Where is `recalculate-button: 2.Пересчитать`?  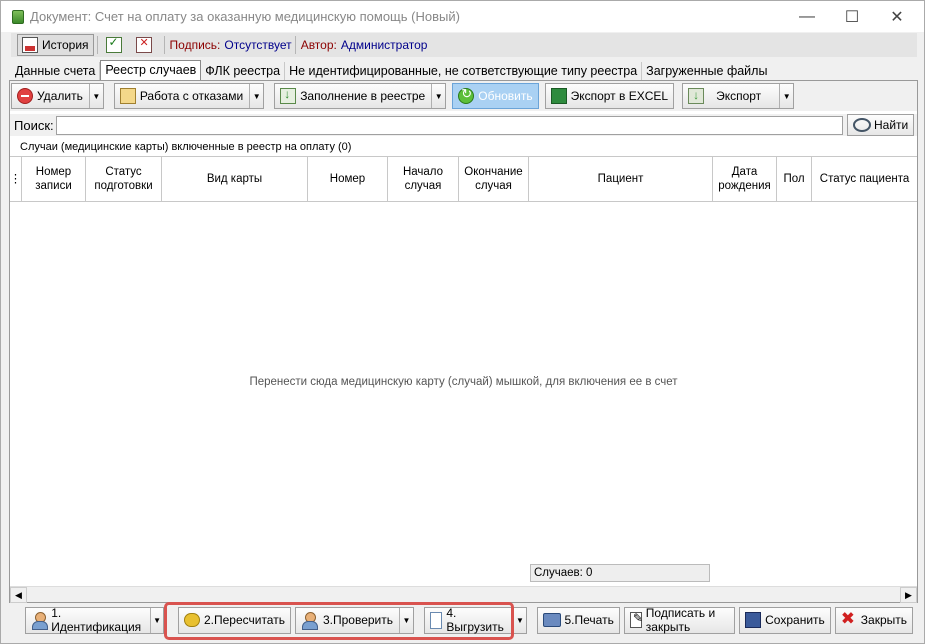
recalculate-button: 2.Пересчитать is located at coordinates (234, 620).